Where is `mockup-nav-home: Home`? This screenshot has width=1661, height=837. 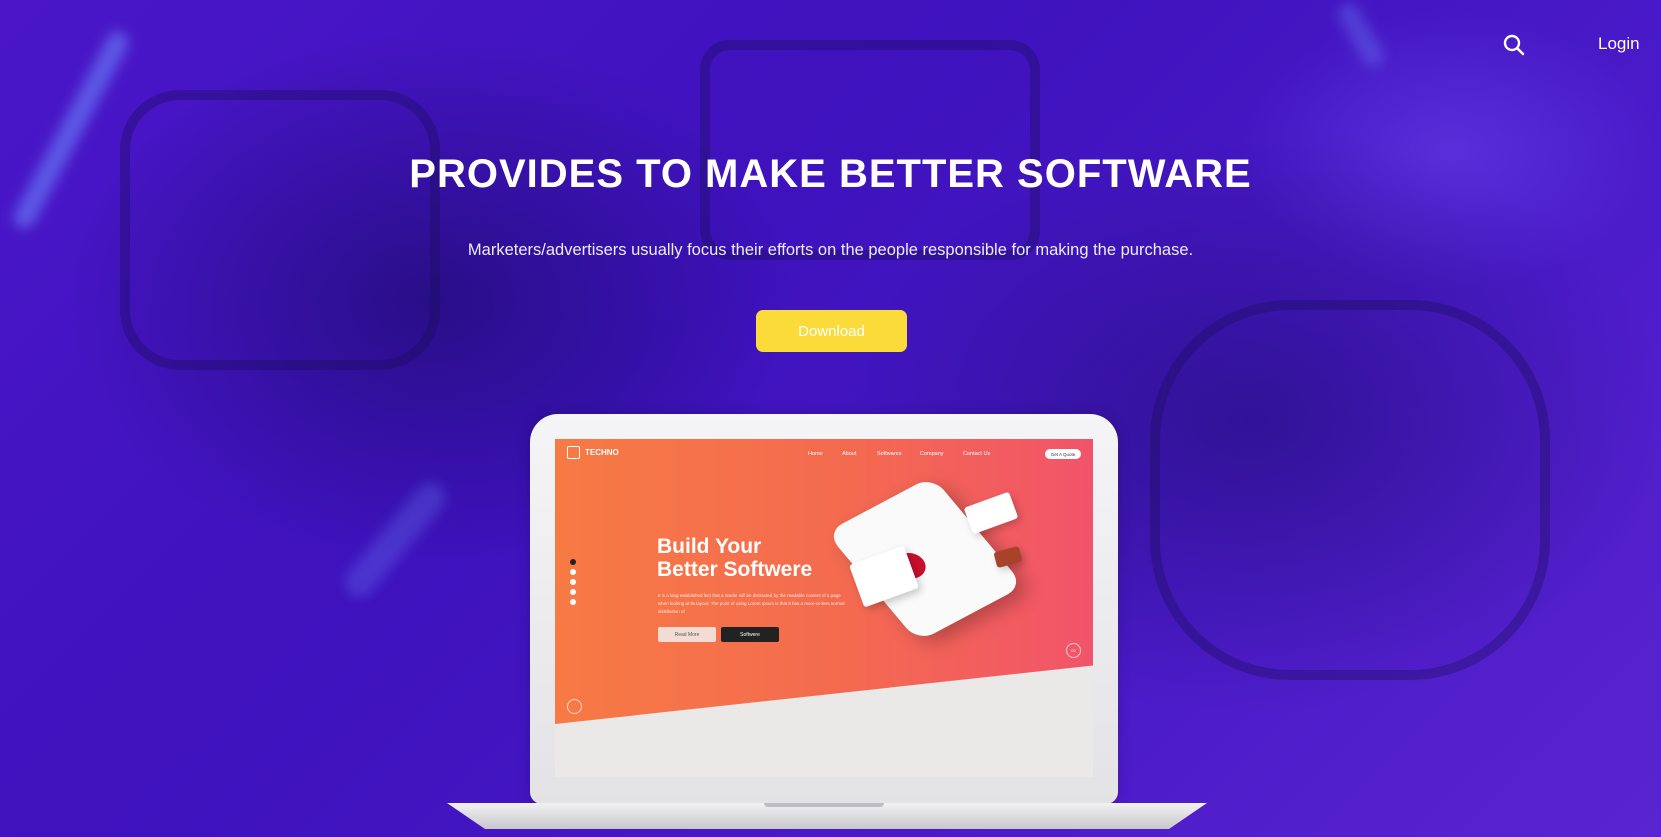
mockup-nav-home: Home is located at coordinates (815, 454).